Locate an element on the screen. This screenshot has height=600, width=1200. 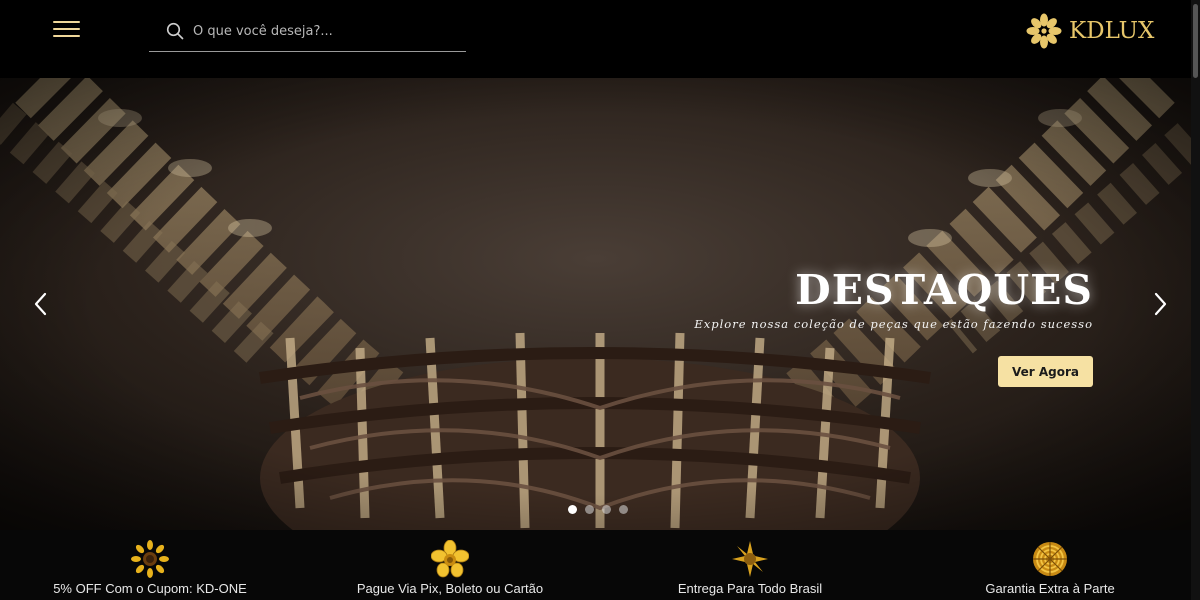
search-icon is located at coordinates (175, 31).